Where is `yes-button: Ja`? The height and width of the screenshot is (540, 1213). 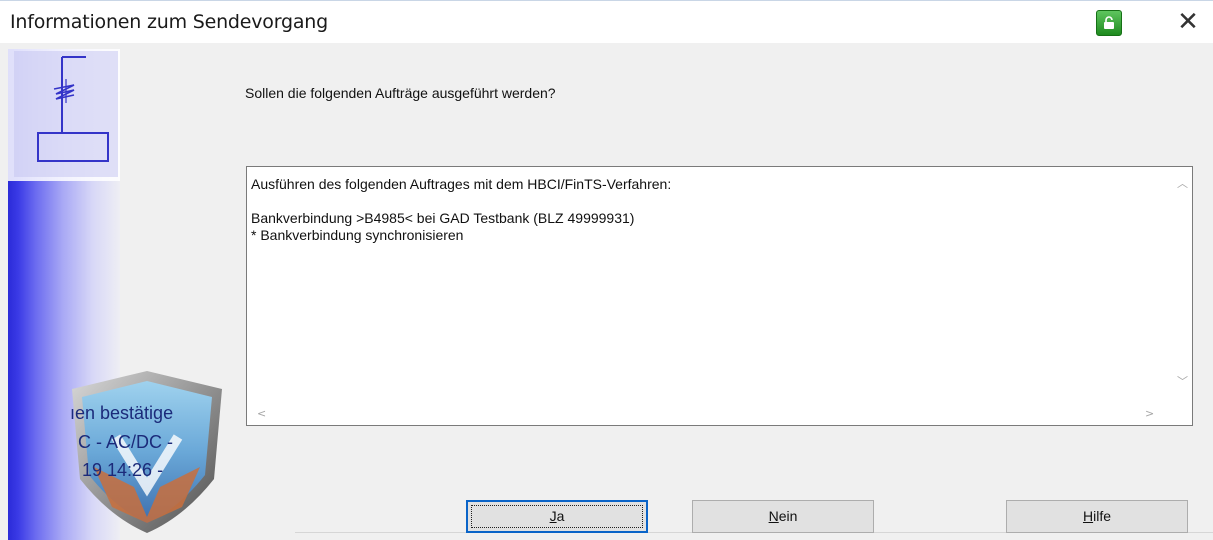 yes-button: Ja is located at coordinates (557, 516).